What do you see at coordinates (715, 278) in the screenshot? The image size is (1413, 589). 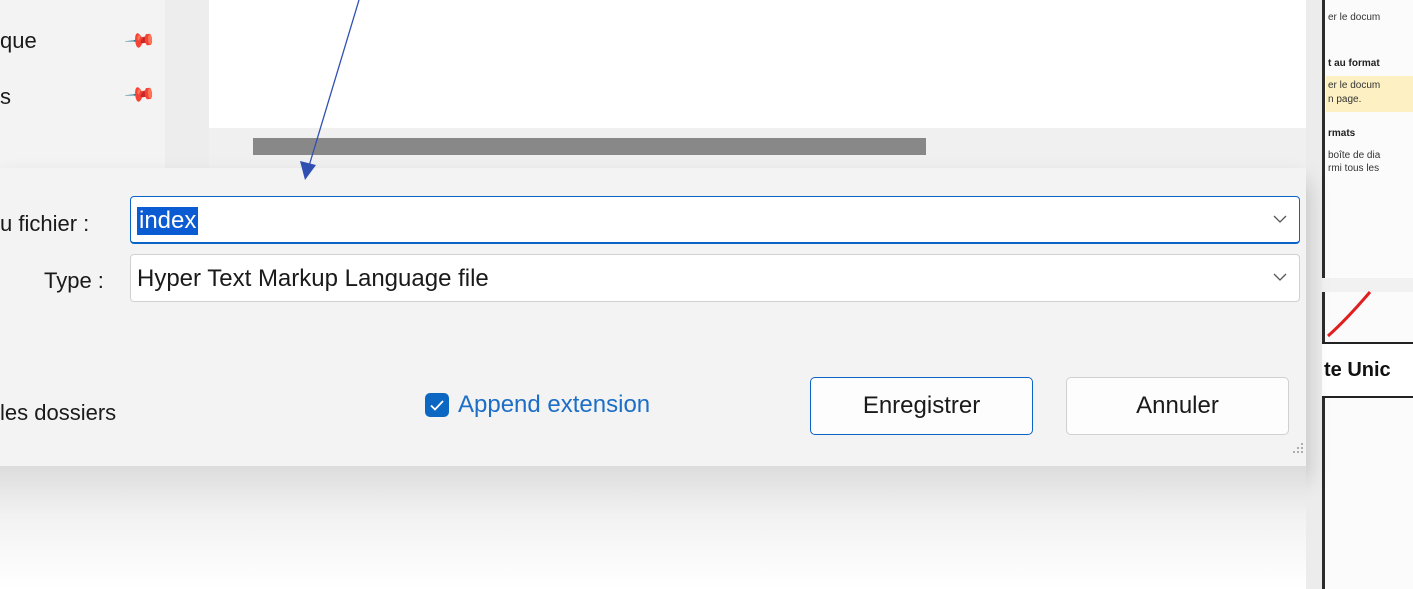 I see `type-combobox: Hyper Text Markup Language file` at bounding box center [715, 278].